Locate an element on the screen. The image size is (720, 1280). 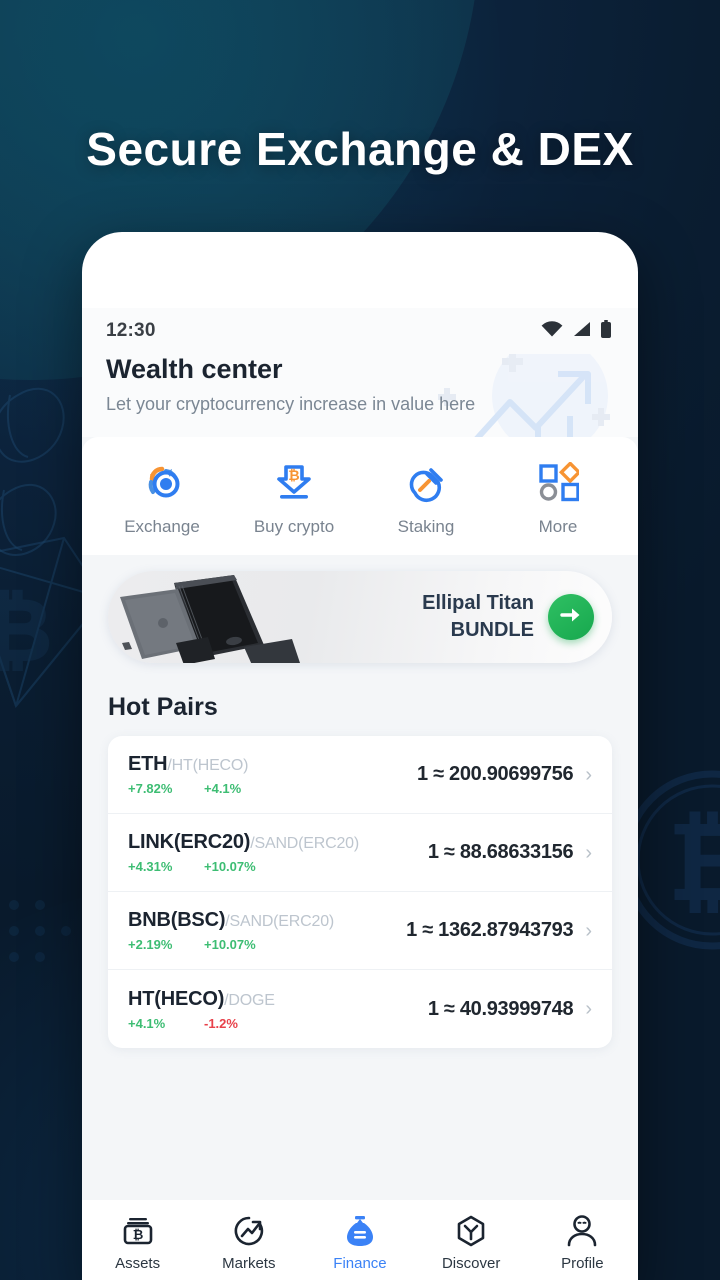
pair-changes: +4.31% +10.07% is located at coordinates (278, 866).